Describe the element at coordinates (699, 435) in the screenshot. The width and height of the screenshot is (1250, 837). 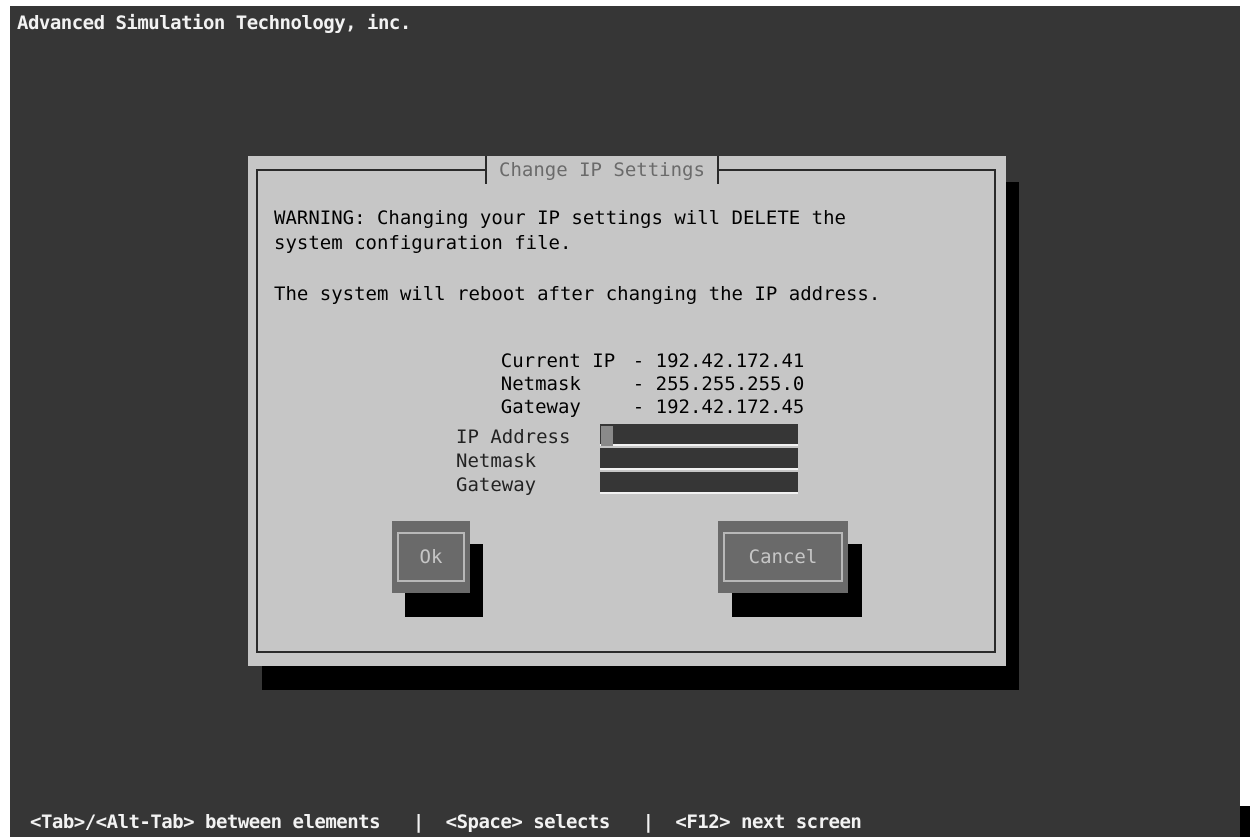
I see `ip-address-input` at that location.